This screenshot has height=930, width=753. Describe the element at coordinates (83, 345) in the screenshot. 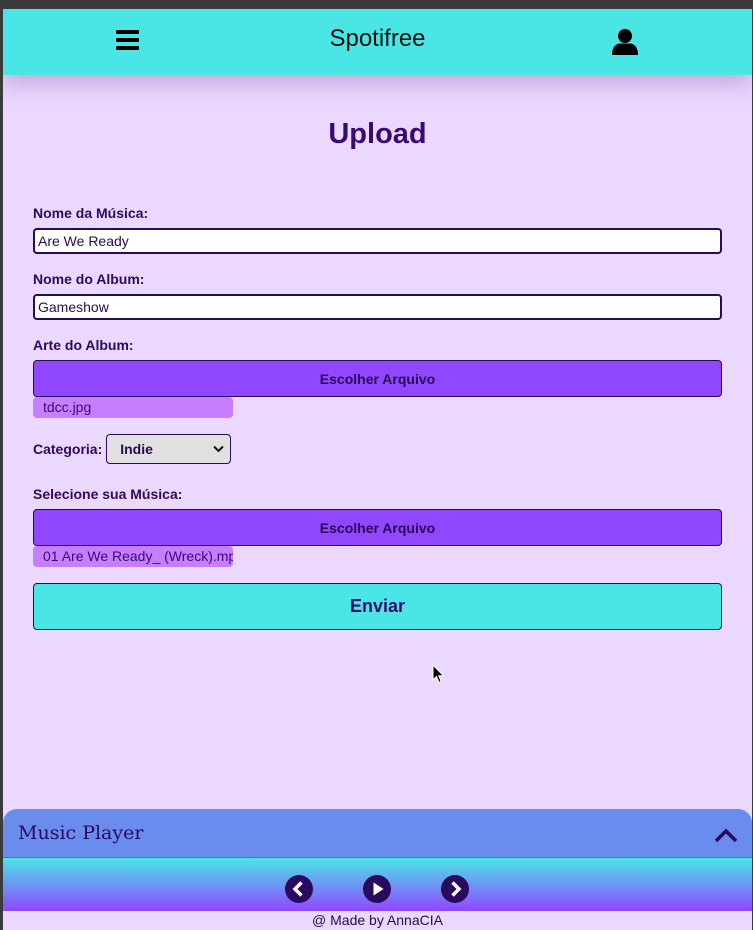

I see `album-art-label: Arte do Album:` at that location.